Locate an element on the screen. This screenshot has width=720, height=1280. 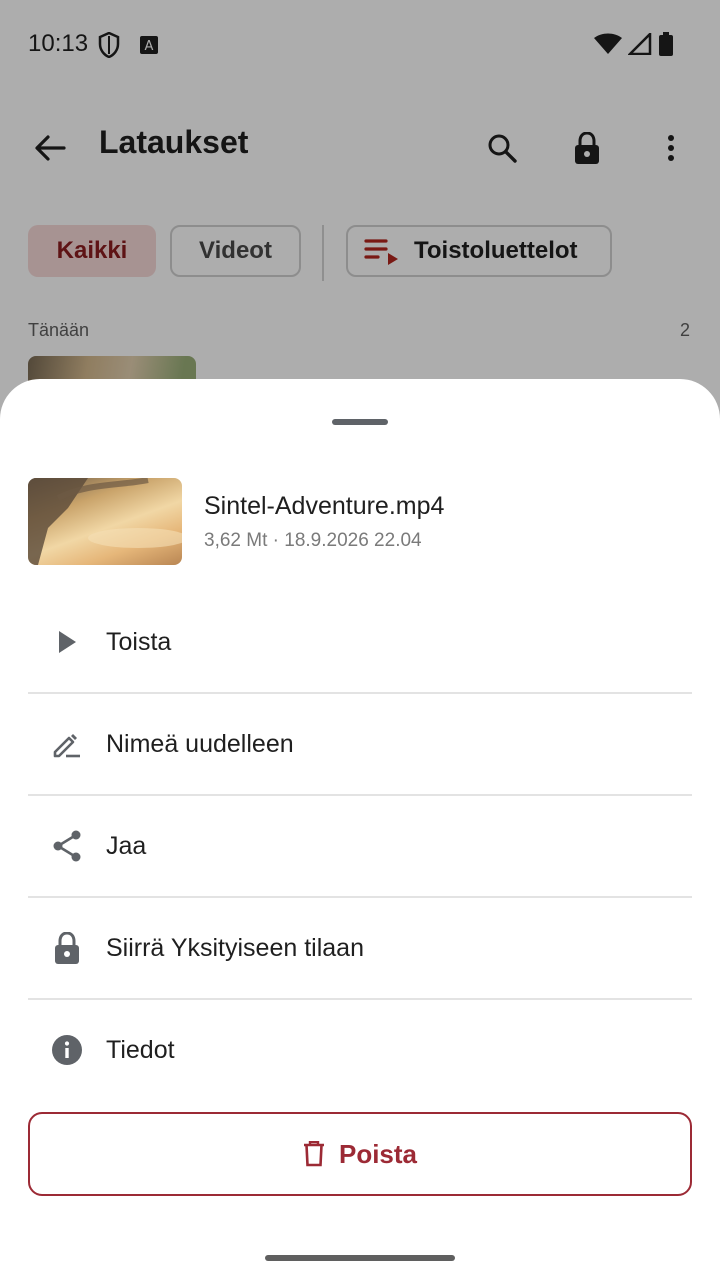
info-icon is located at coordinates (67, 1050).